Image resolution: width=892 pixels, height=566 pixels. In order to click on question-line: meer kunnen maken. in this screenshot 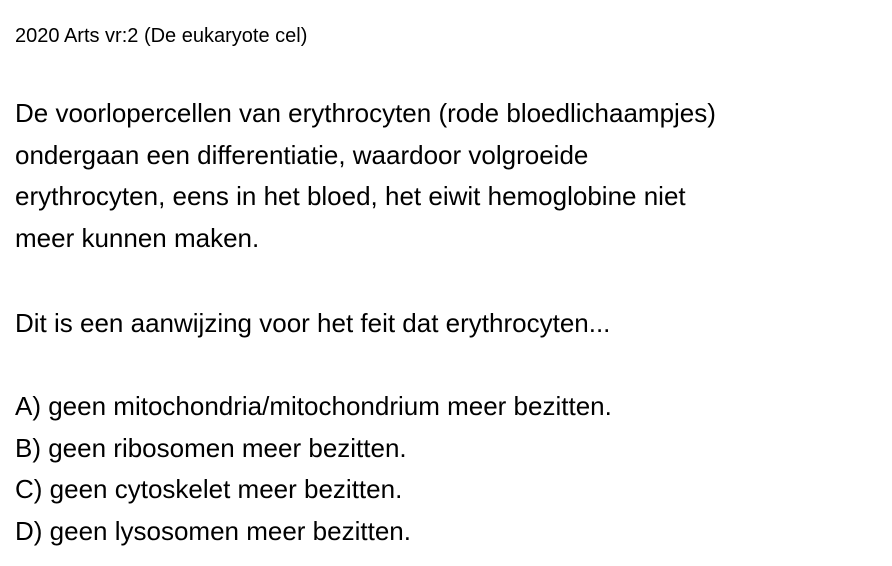, I will do `click(137, 237)`.